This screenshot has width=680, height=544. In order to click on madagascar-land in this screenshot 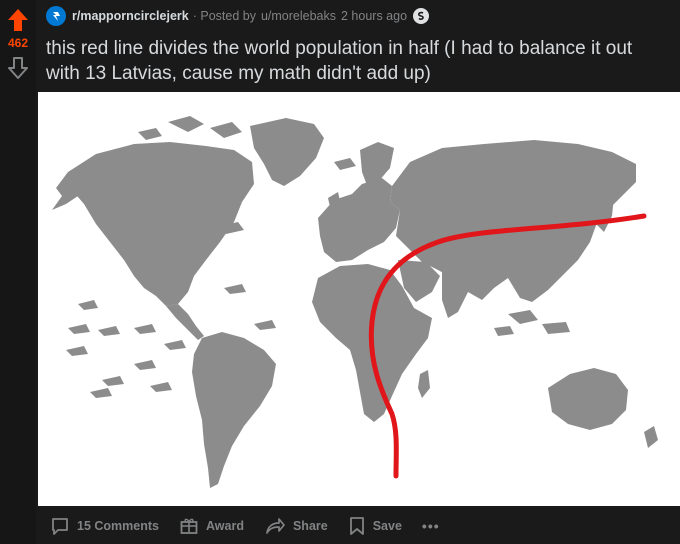, I will do `click(424, 384)`.